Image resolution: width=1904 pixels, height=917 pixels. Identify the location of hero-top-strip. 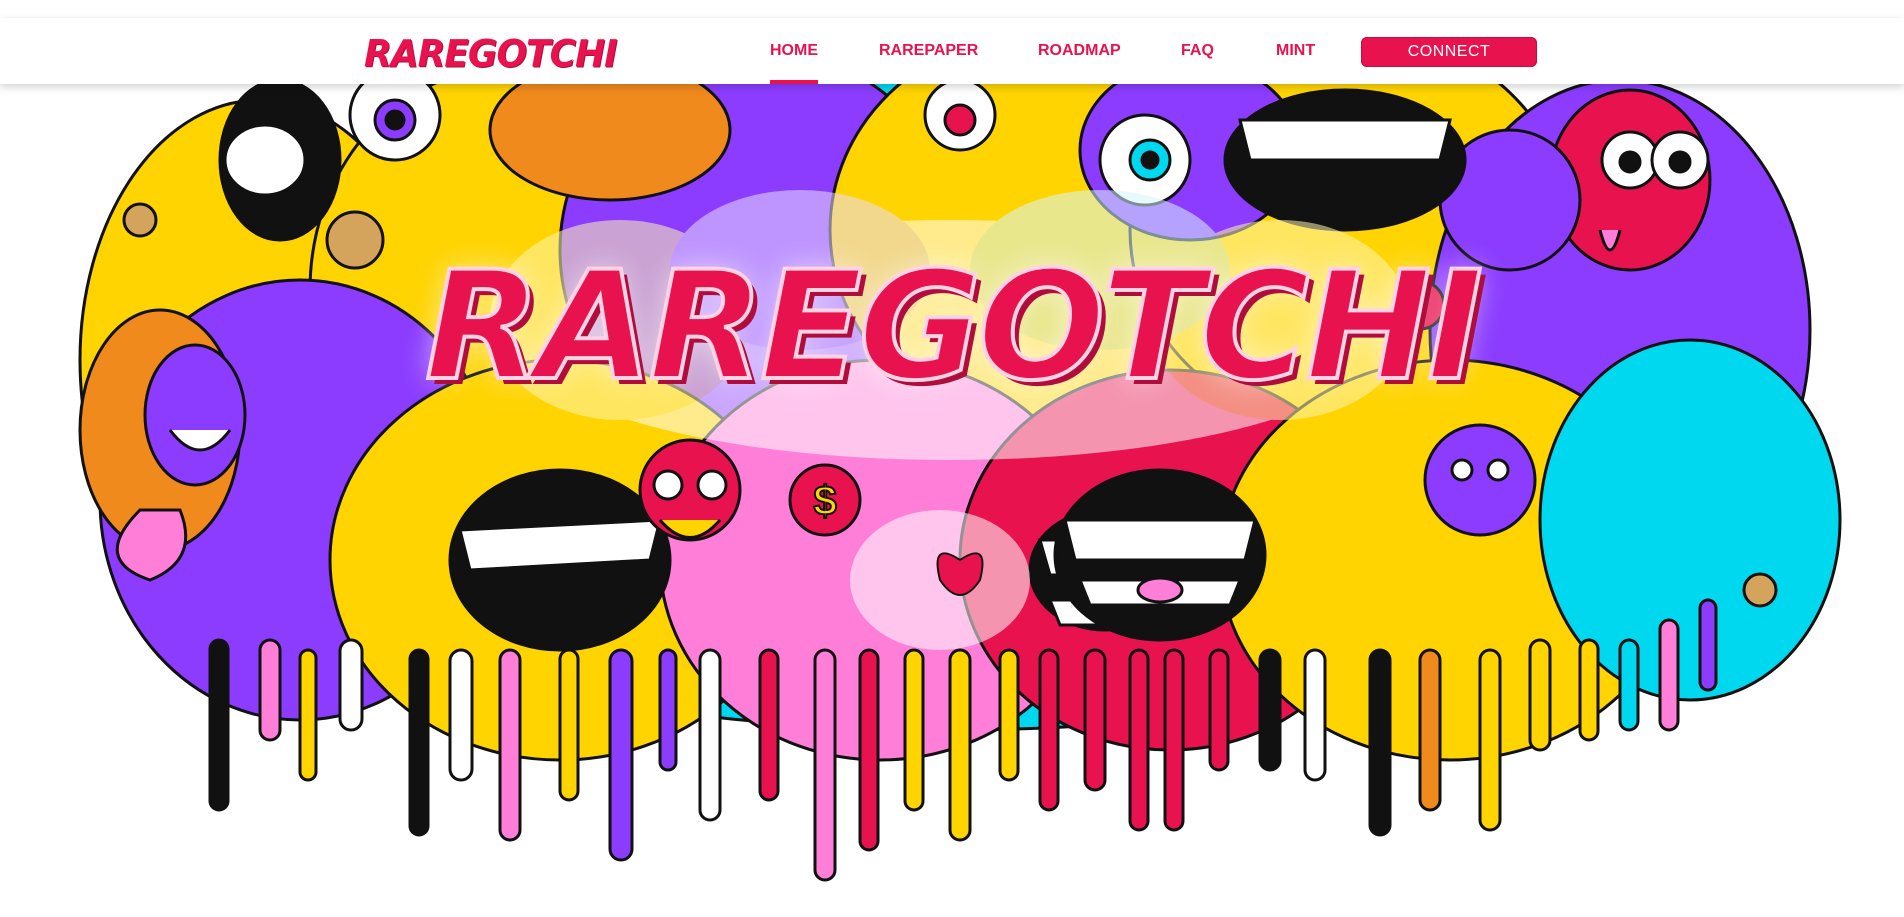
(952, 9).